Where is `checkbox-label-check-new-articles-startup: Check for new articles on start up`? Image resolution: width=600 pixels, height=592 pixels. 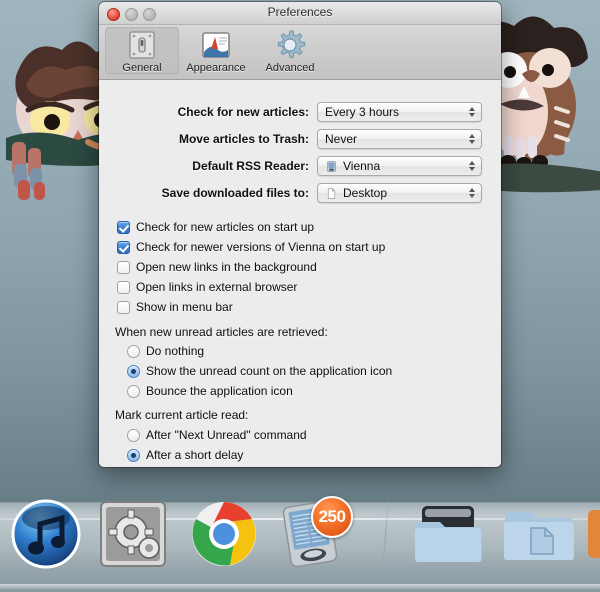 checkbox-label-check-new-articles-startup: Check for new articles on start up is located at coordinates (225, 227).